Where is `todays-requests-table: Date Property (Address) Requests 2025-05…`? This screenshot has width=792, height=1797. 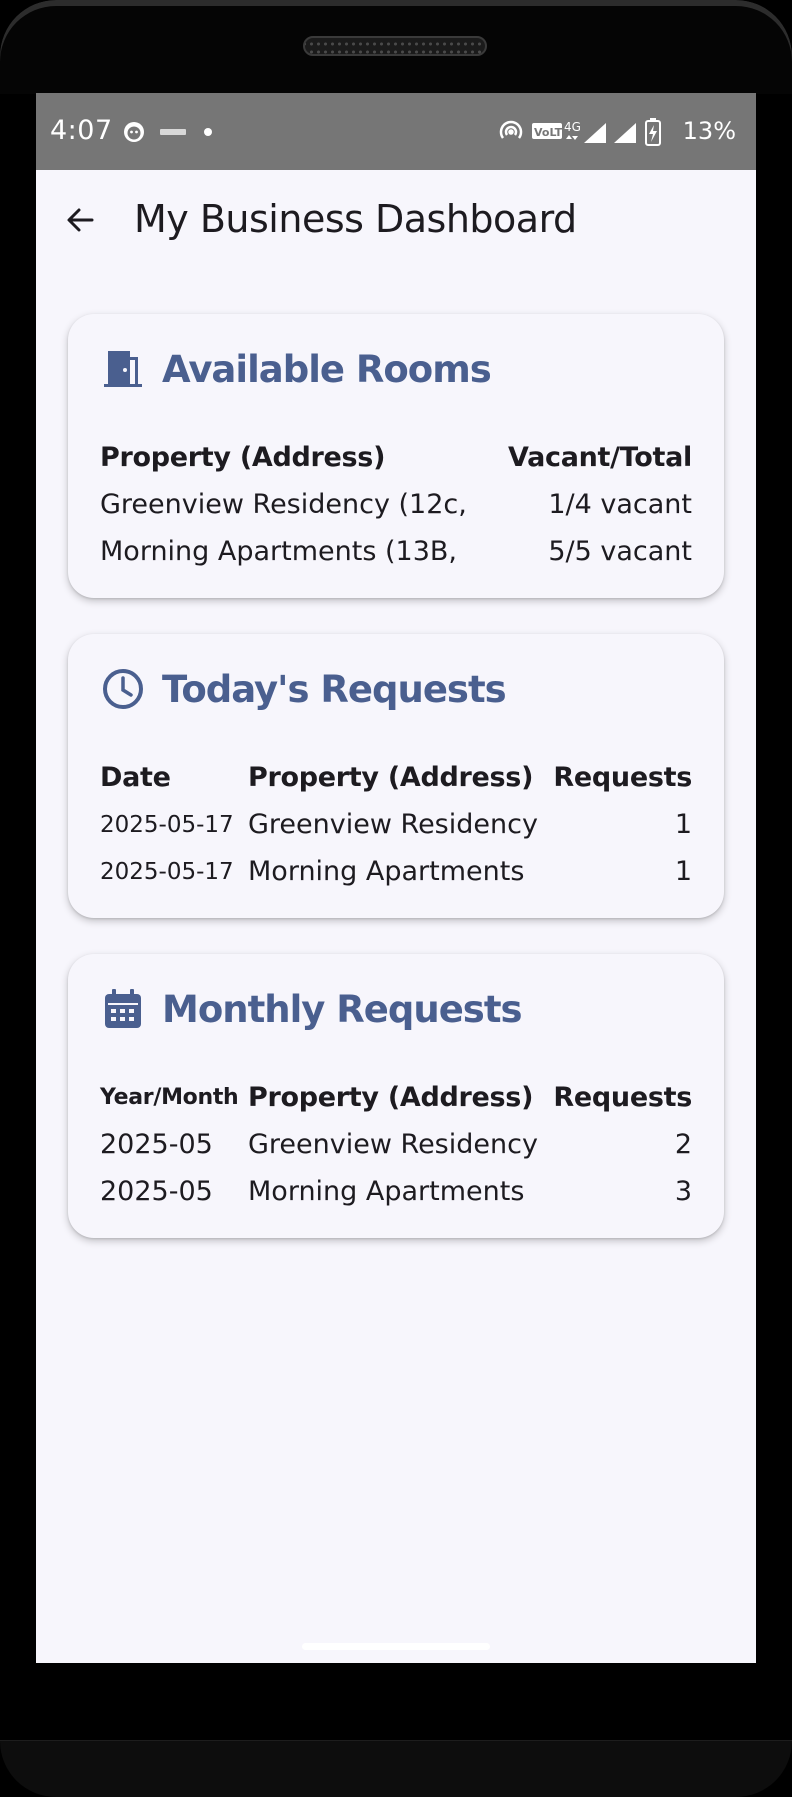 todays-requests-table: Date Property (Address) Requests 2025-05… is located at coordinates (396, 824).